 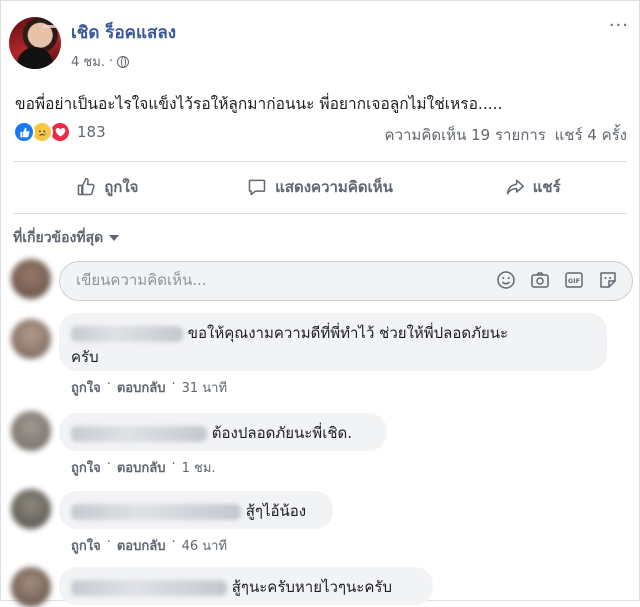 I want to click on comment-bubble: สู้ๆไอ้น้อง, so click(x=196, y=510).